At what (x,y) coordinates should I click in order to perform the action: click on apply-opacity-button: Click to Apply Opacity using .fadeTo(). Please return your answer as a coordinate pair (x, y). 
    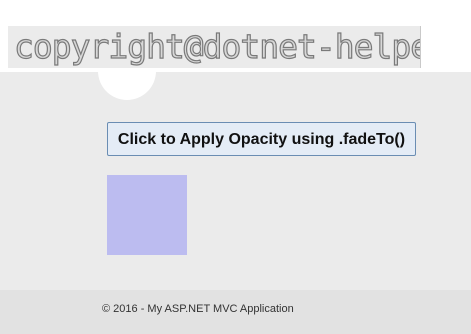
    Looking at the image, I should click on (261, 139).